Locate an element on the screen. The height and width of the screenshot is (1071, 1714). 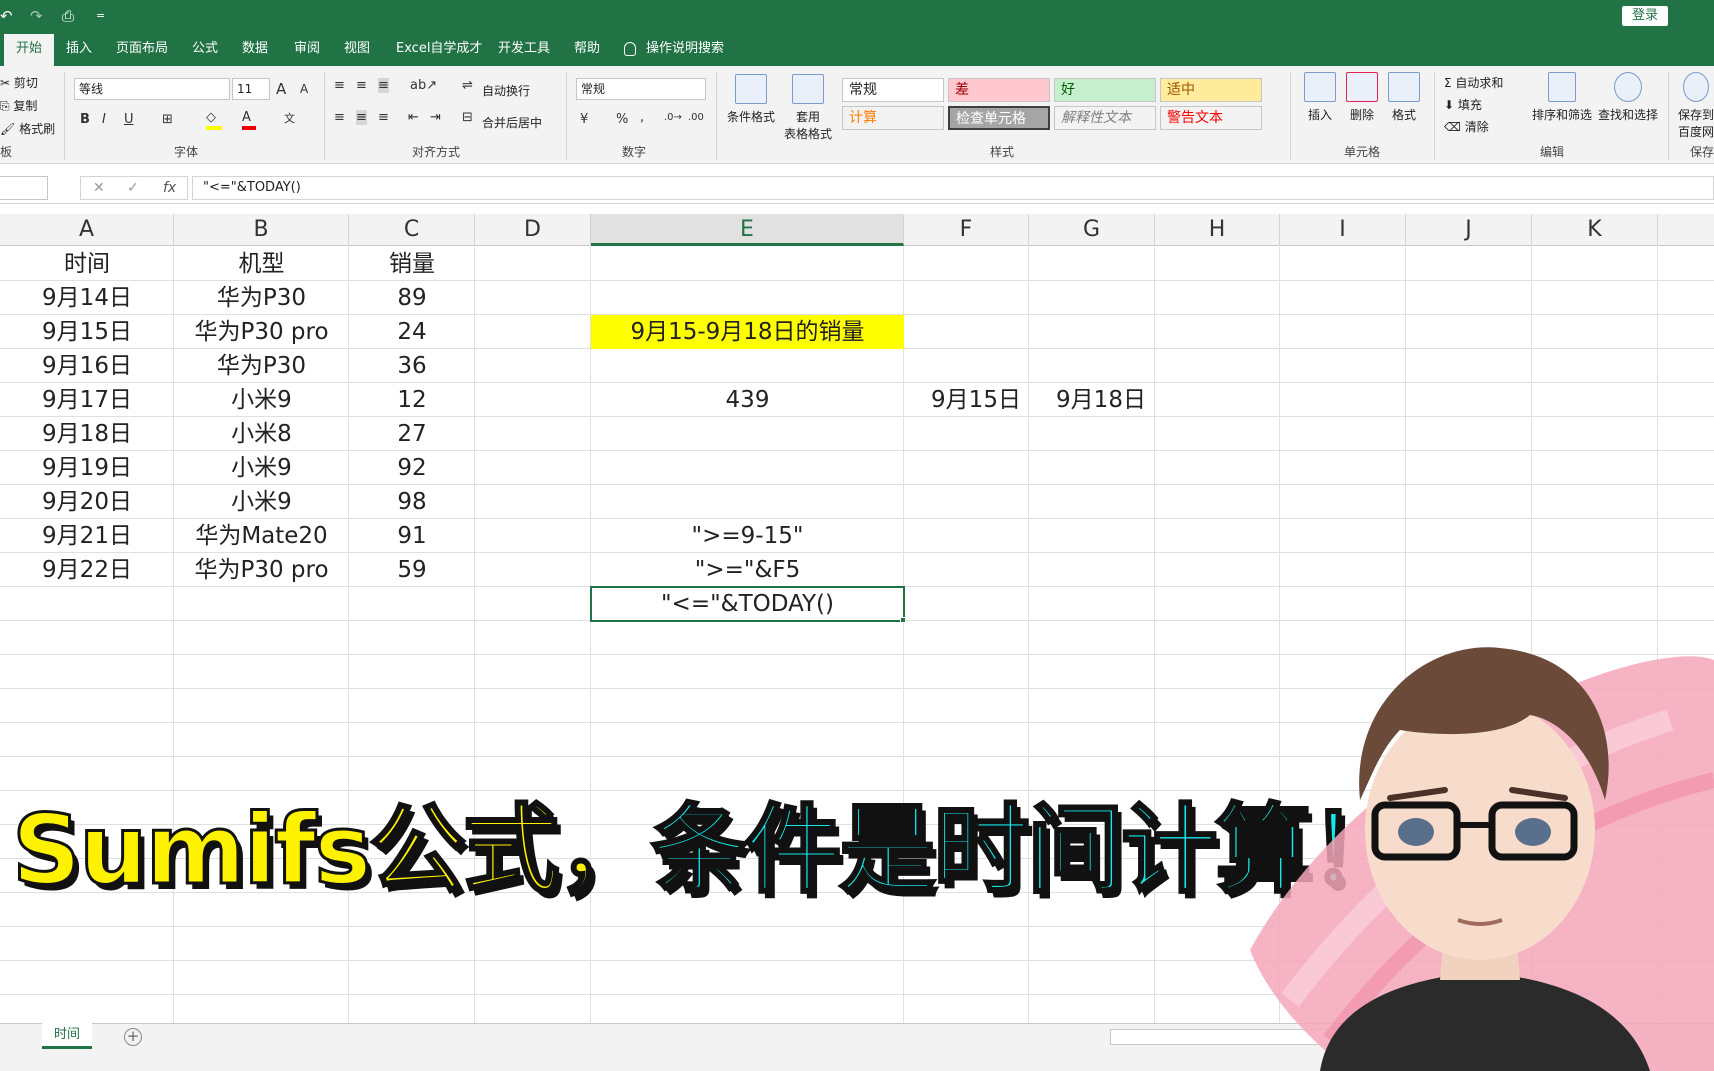
table-cell-sales: 92 is located at coordinates (412, 468).